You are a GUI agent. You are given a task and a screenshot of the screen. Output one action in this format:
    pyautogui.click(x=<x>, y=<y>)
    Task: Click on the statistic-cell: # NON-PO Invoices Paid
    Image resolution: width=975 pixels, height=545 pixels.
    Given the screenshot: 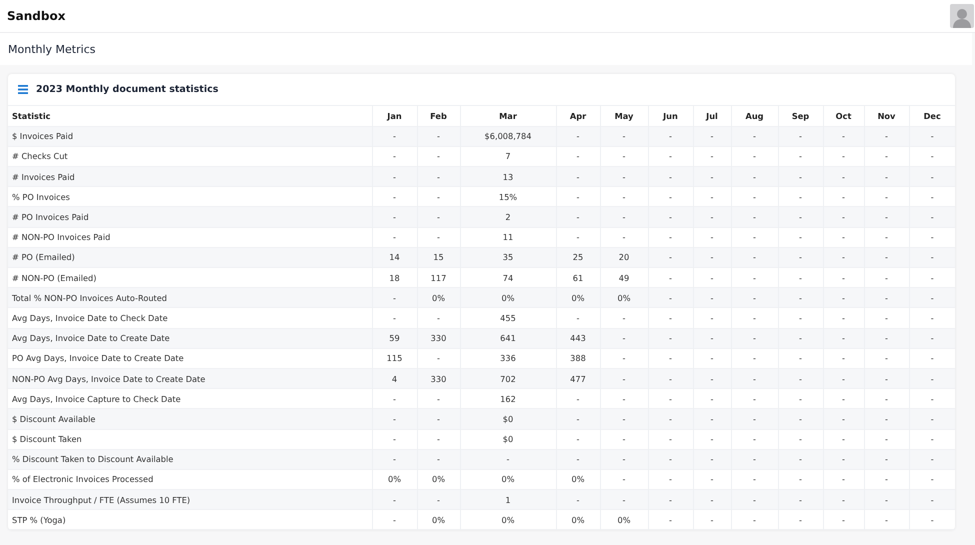 What is the action you would take?
    pyautogui.click(x=190, y=237)
    